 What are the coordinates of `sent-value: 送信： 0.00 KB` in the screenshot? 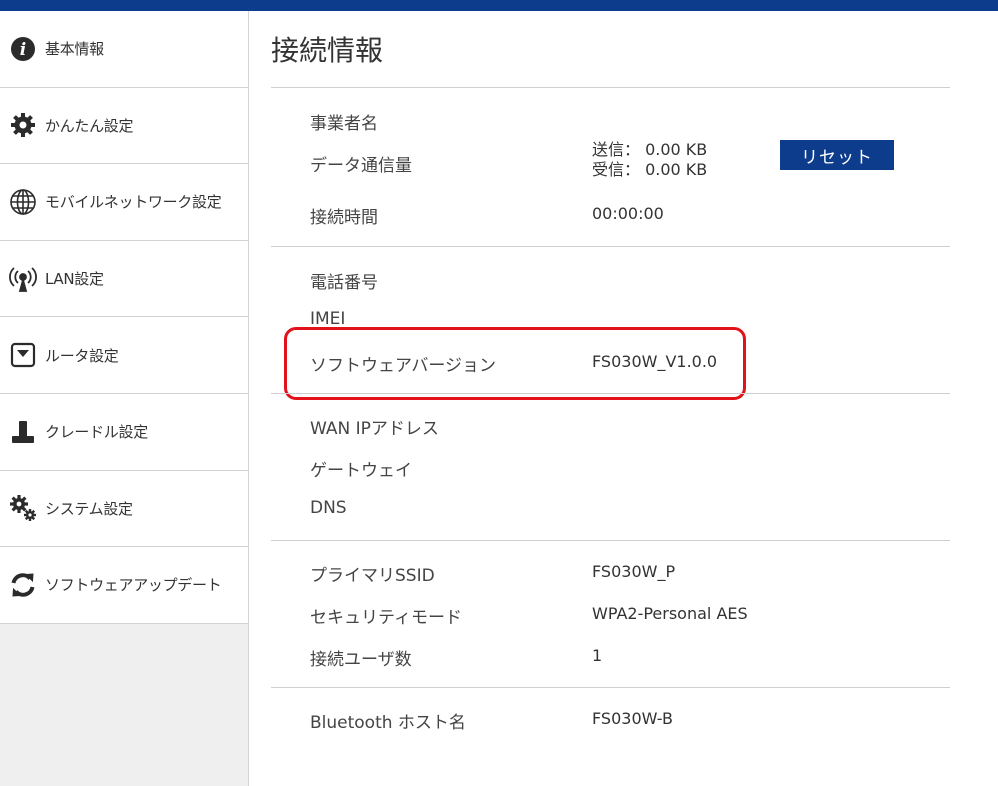 It's located at (650, 149).